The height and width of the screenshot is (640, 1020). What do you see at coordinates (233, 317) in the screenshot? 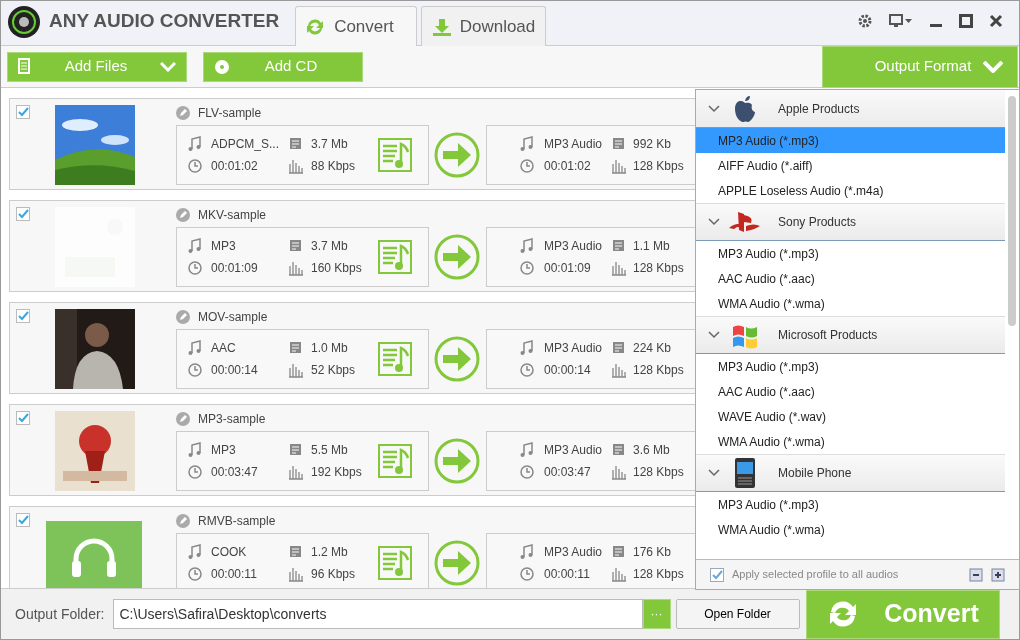
I see `file-name: MOV-sample` at bounding box center [233, 317].